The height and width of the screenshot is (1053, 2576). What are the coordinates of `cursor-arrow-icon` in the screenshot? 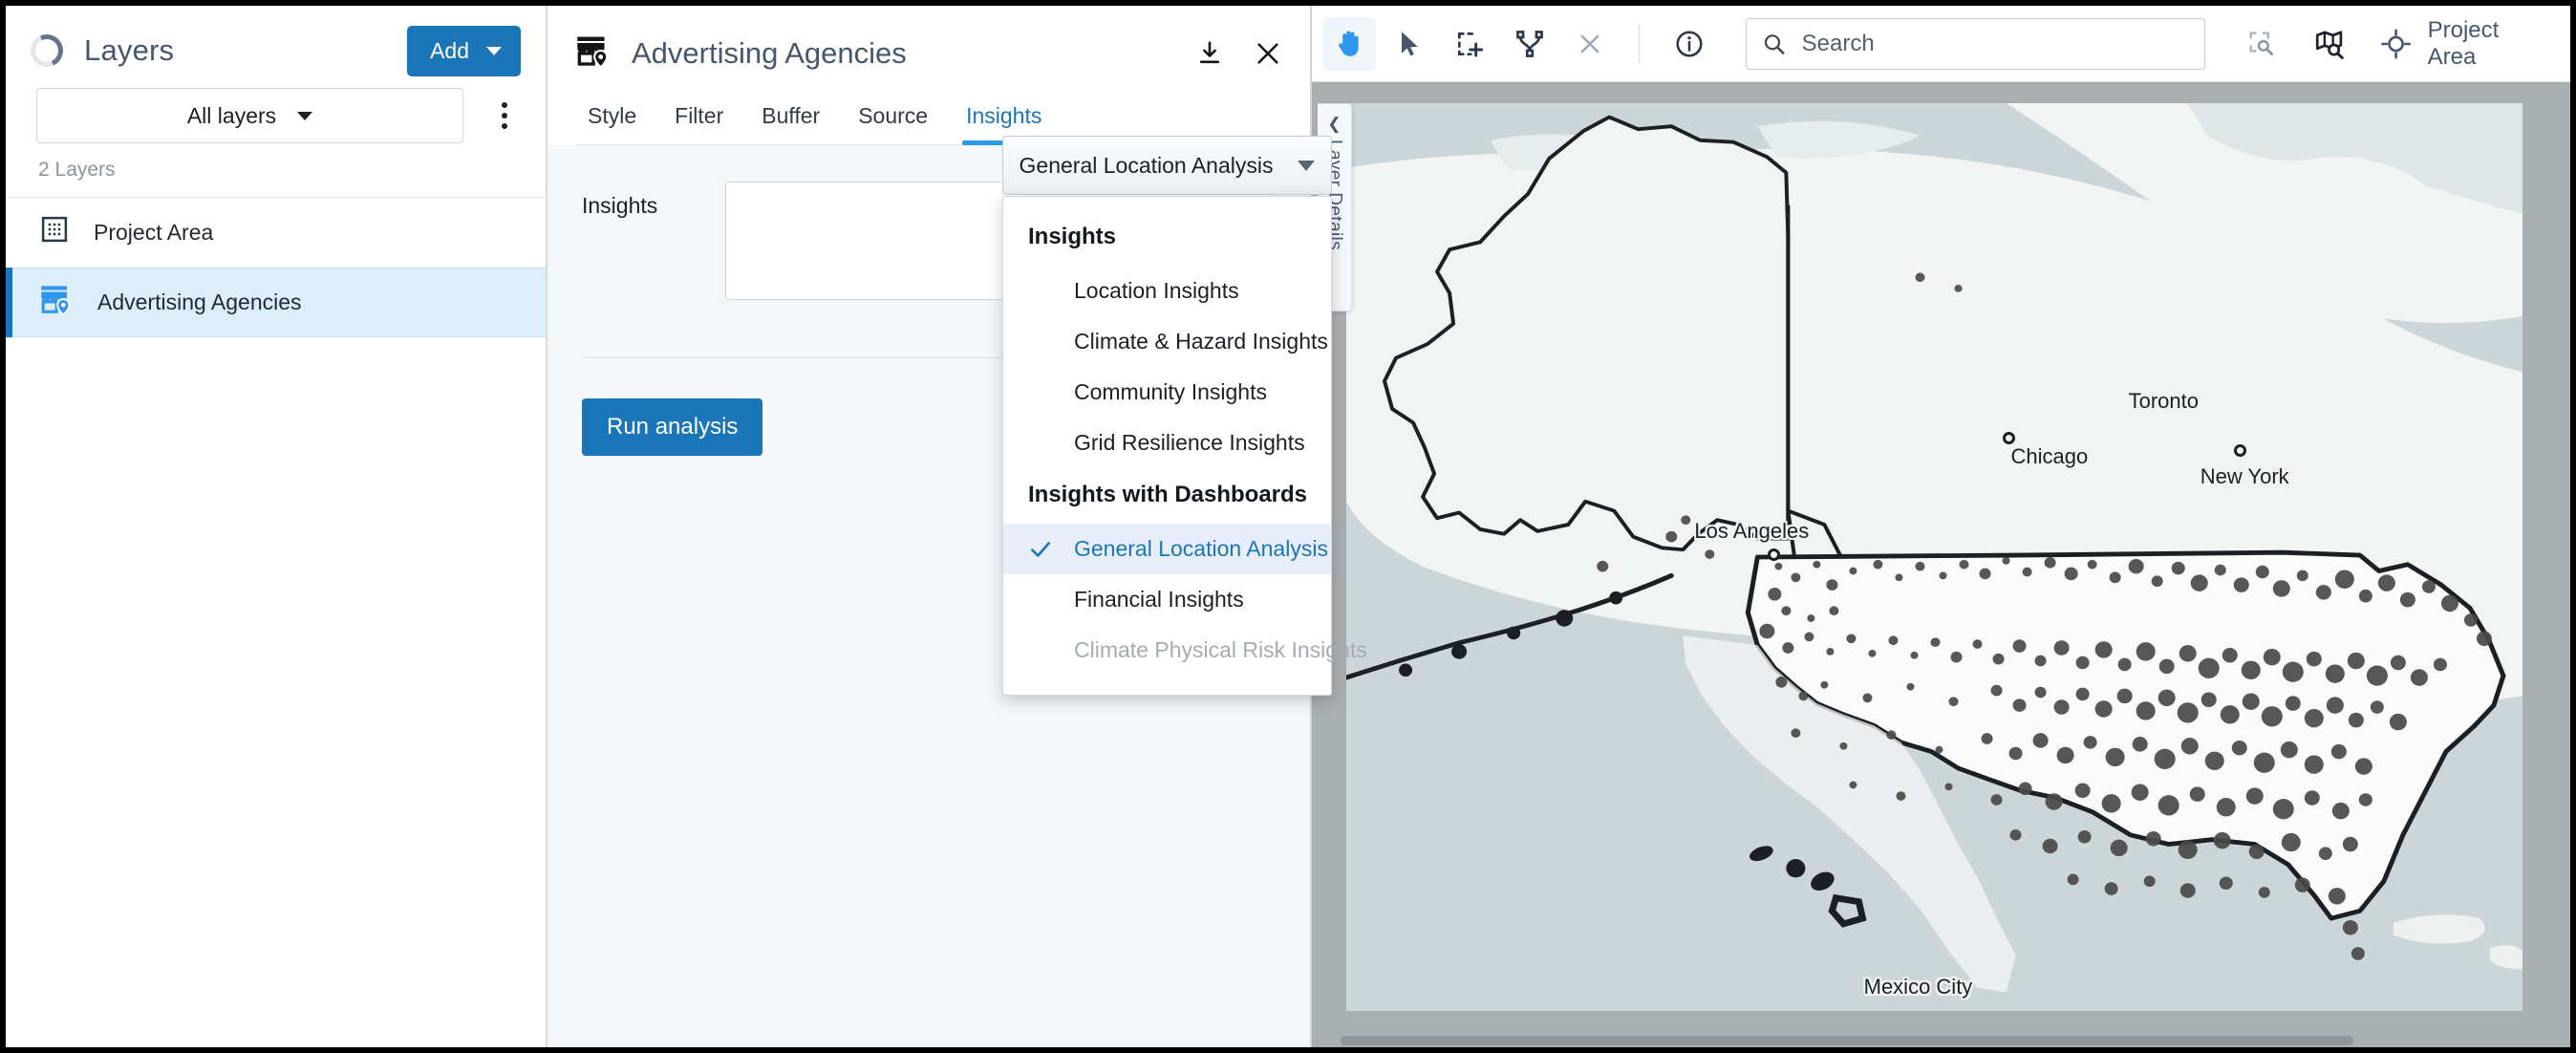 It's located at (1410, 43).